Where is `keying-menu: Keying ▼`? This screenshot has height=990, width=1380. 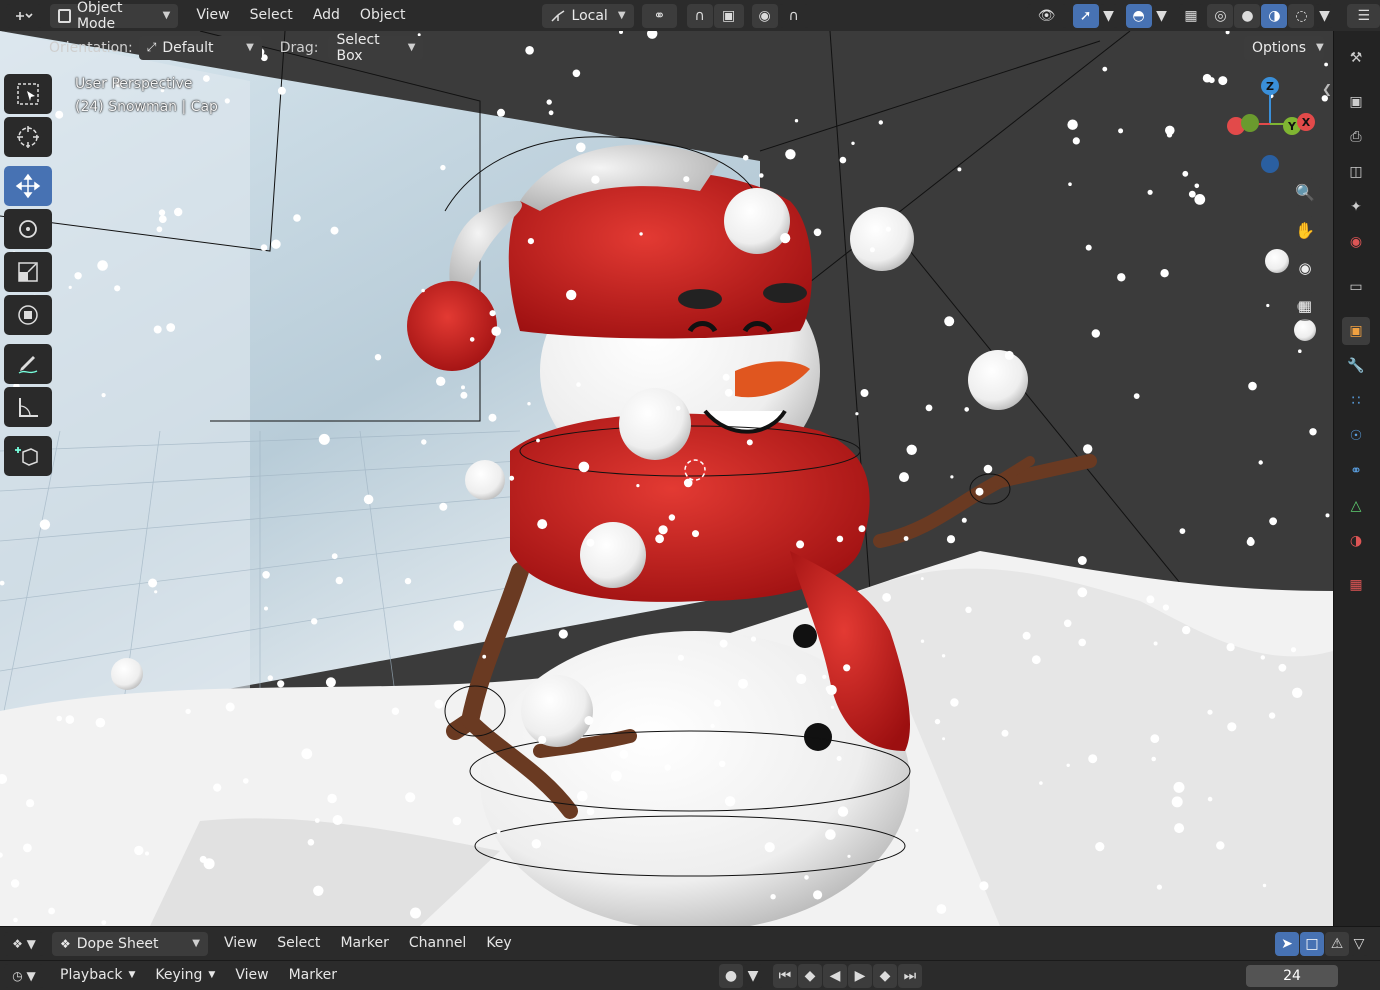 keying-menu: Keying ▼ is located at coordinates (185, 975).